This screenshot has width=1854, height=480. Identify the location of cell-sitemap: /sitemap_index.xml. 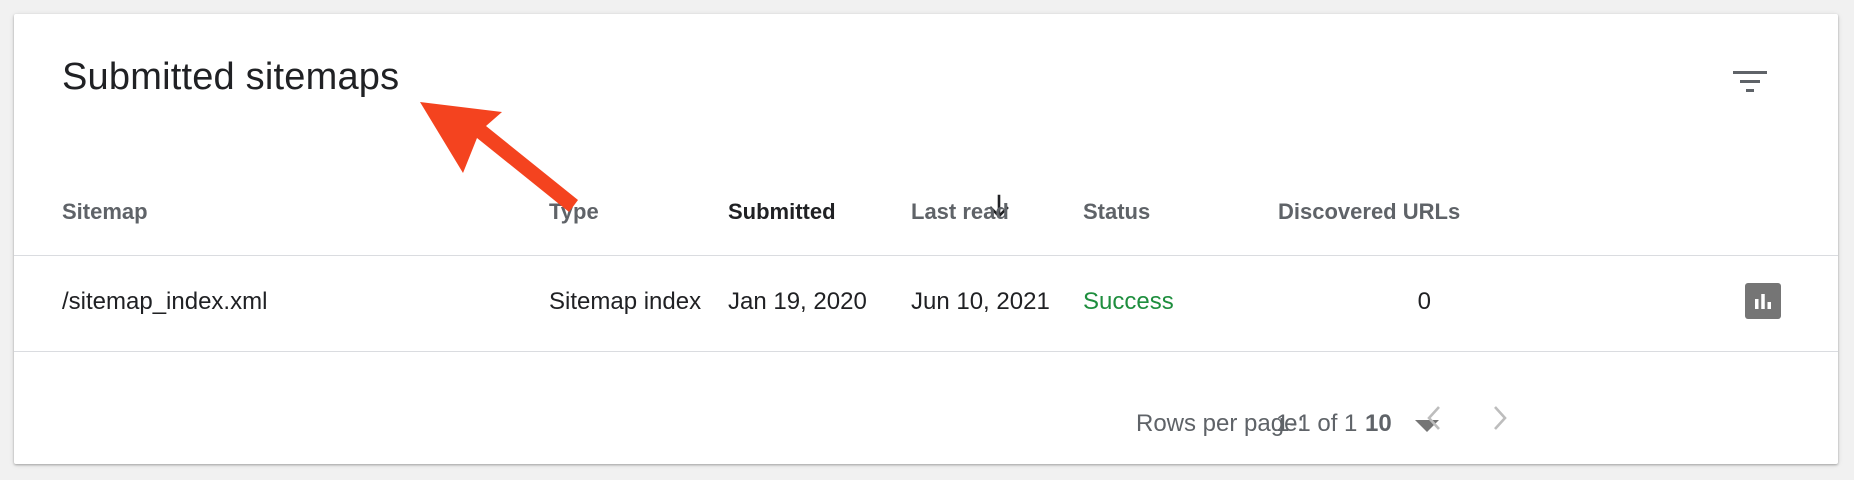
(165, 301).